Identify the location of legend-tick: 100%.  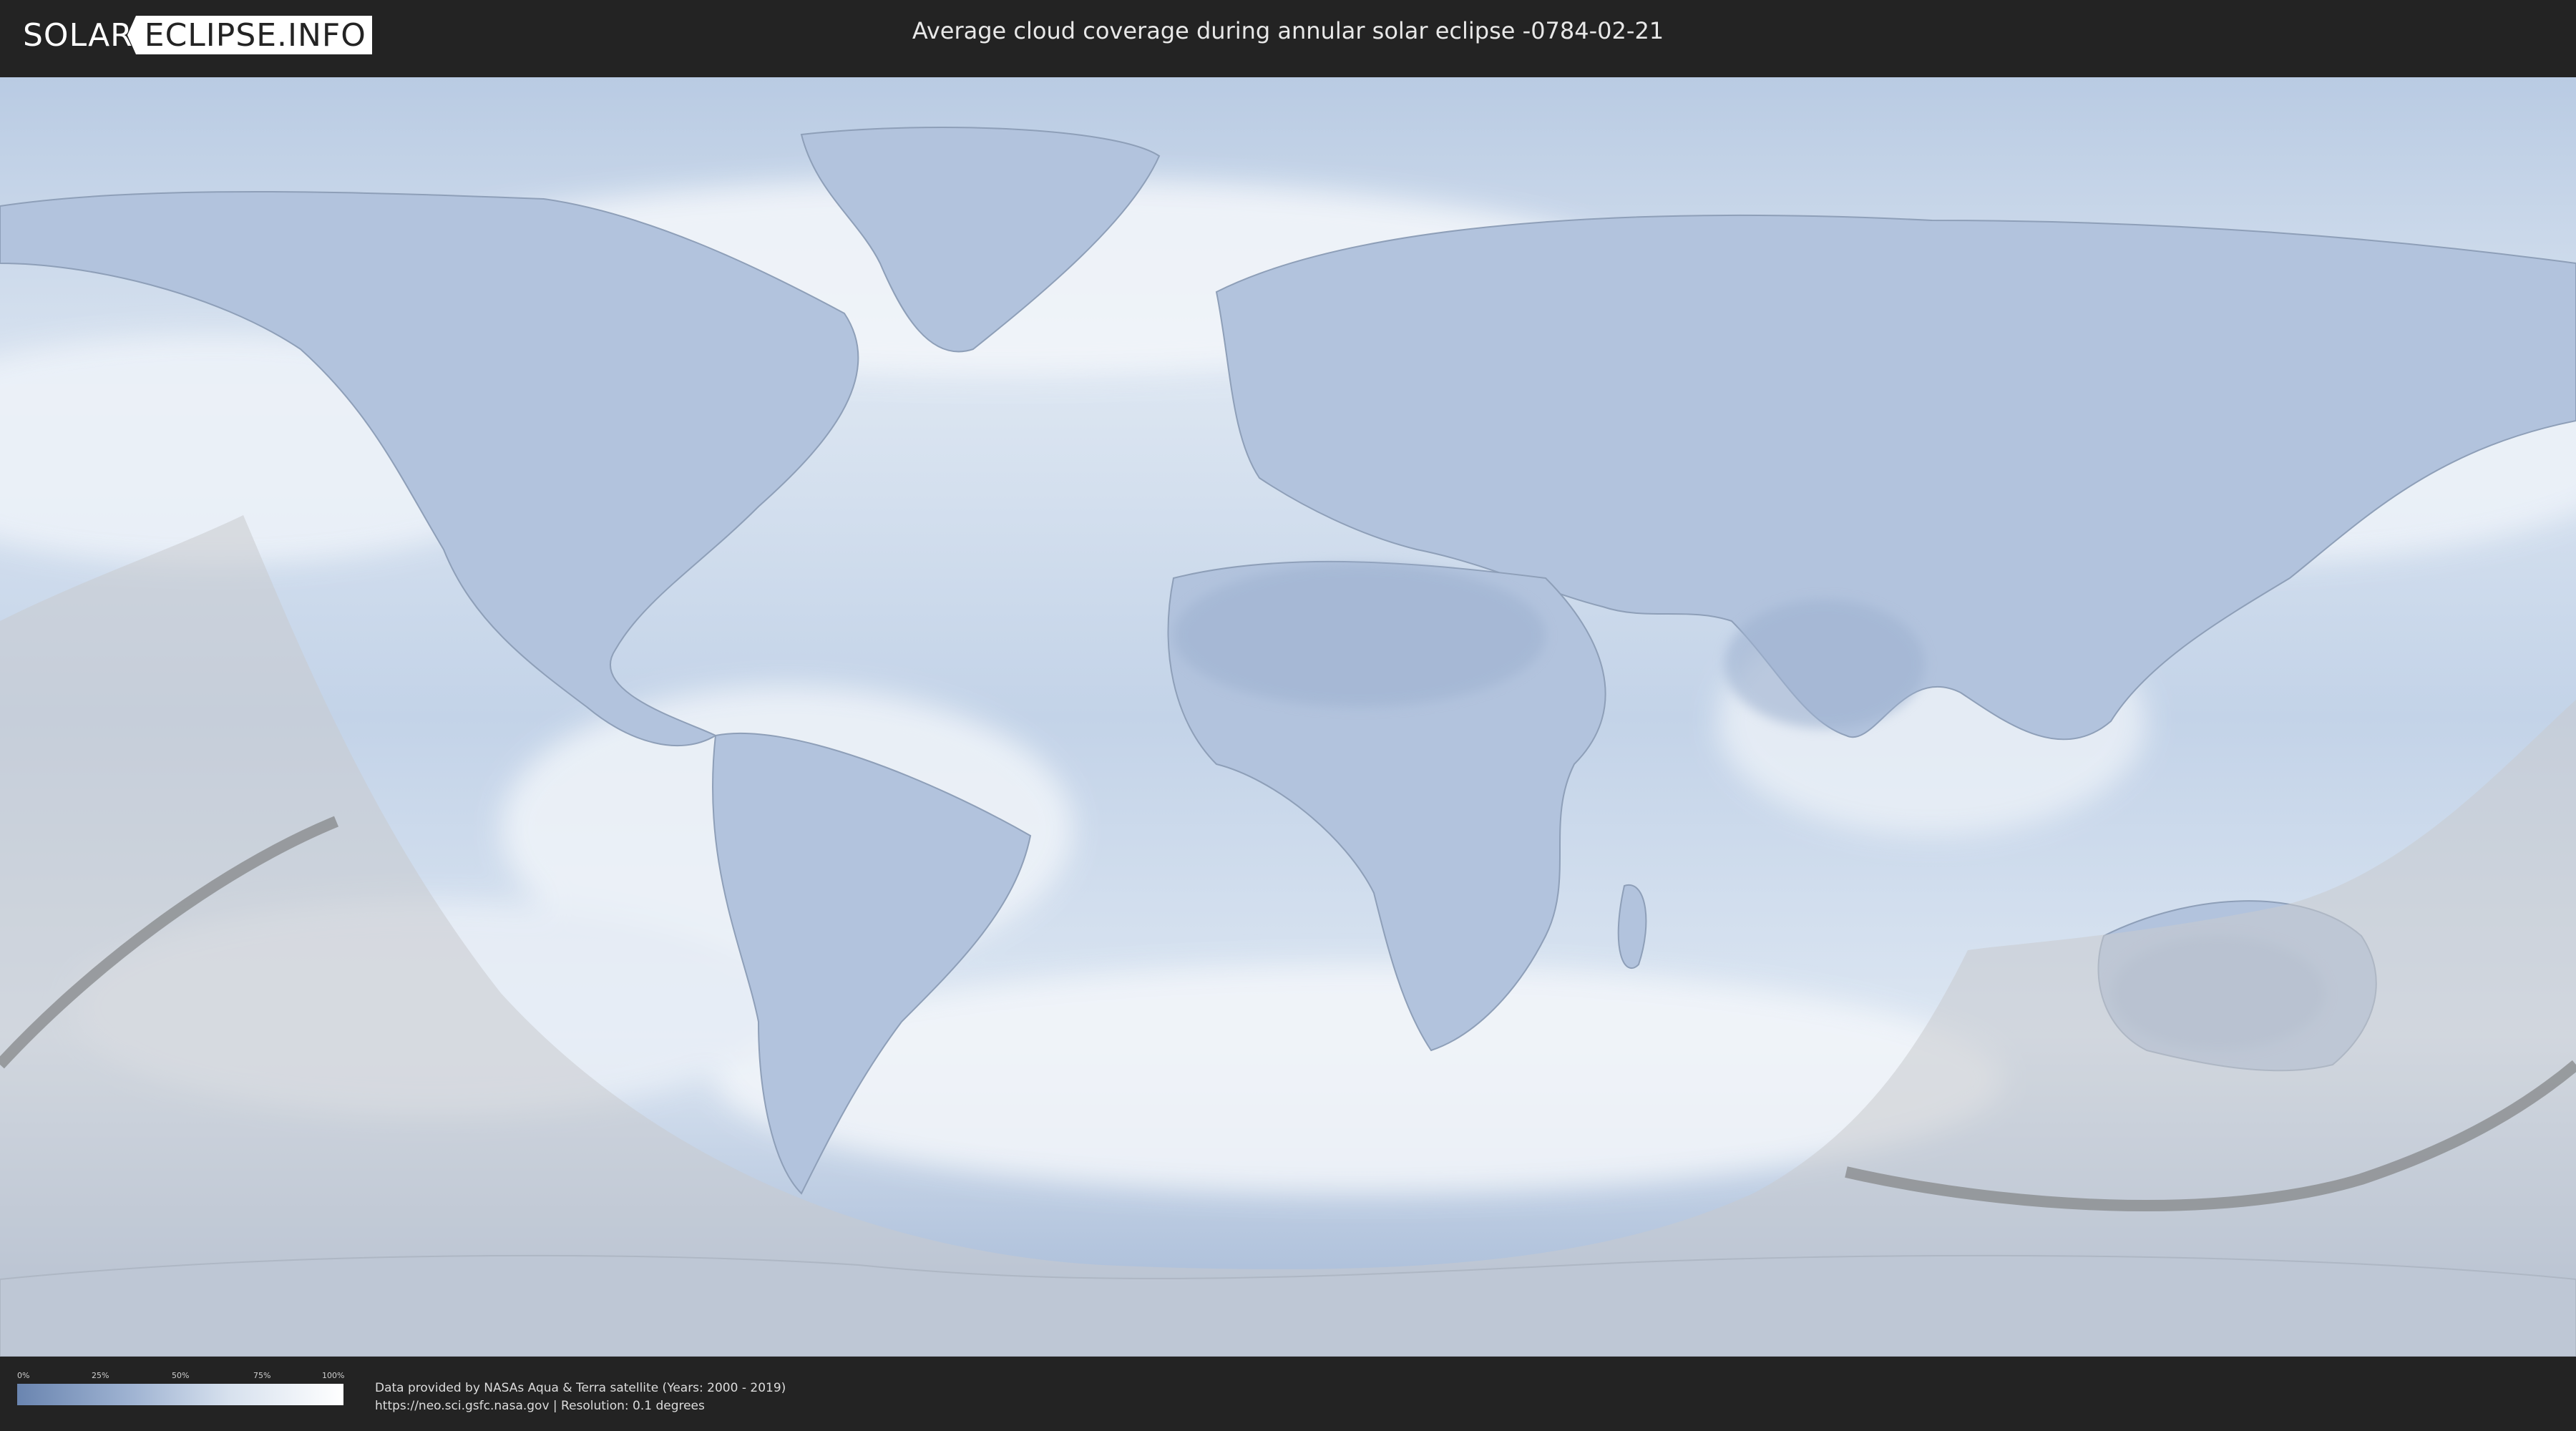
(333, 1375).